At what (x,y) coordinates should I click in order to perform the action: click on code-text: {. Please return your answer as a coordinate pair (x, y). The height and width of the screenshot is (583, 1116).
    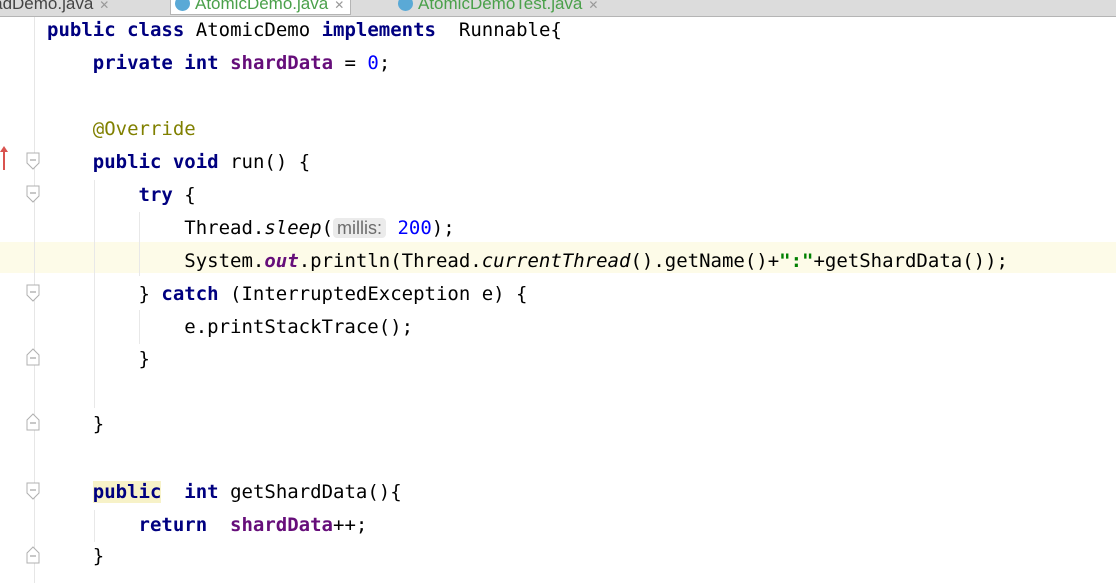
    Looking at the image, I should click on (184, 195).